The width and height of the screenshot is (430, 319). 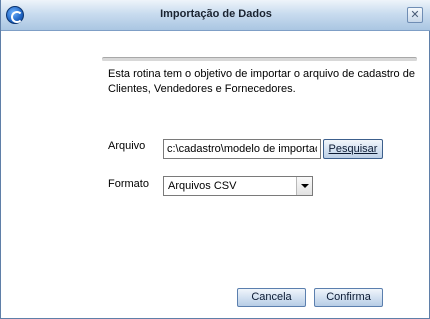 I want to click on pesquisar-button: Pesquisar, so click(x=353, y=149).